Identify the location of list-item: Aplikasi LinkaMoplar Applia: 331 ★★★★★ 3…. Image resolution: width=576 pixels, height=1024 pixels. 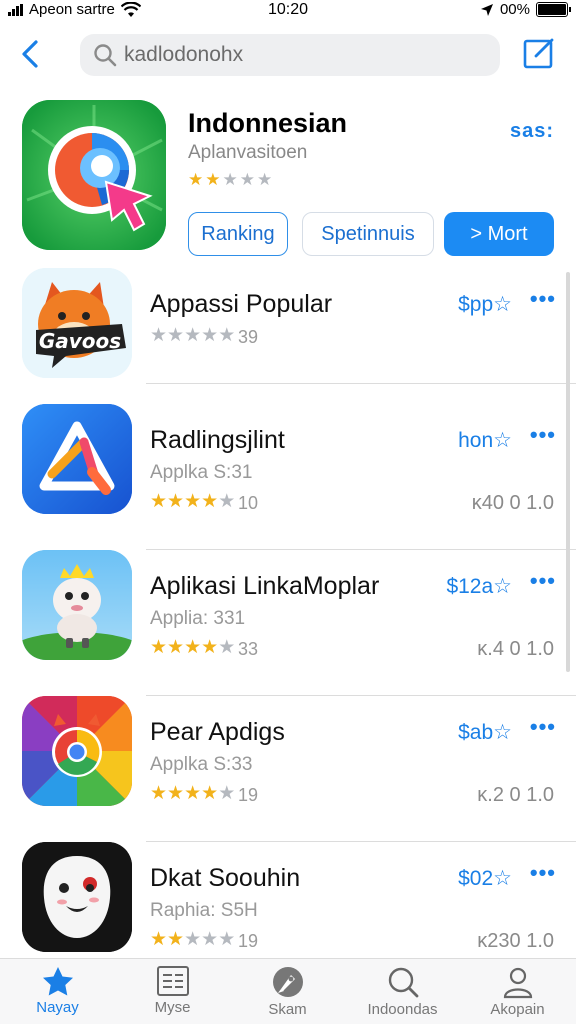
(288, 623).